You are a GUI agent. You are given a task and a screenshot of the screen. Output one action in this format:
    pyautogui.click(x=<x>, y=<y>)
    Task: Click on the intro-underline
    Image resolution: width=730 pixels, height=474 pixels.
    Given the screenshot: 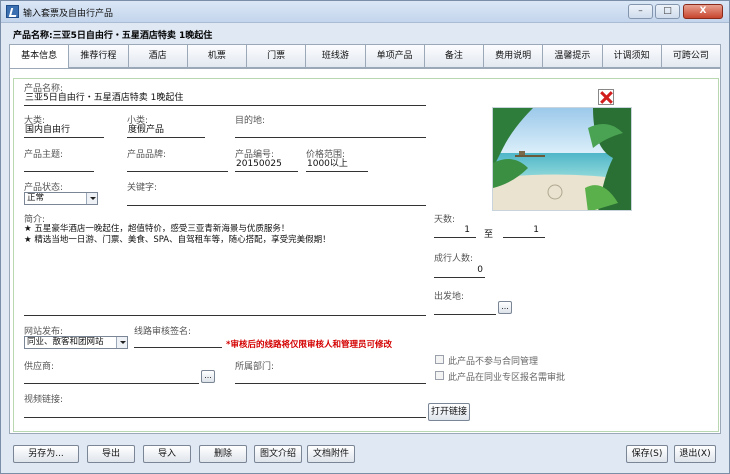 What is the action you would take?
    pyautogui.click(x=225, y=315)
    